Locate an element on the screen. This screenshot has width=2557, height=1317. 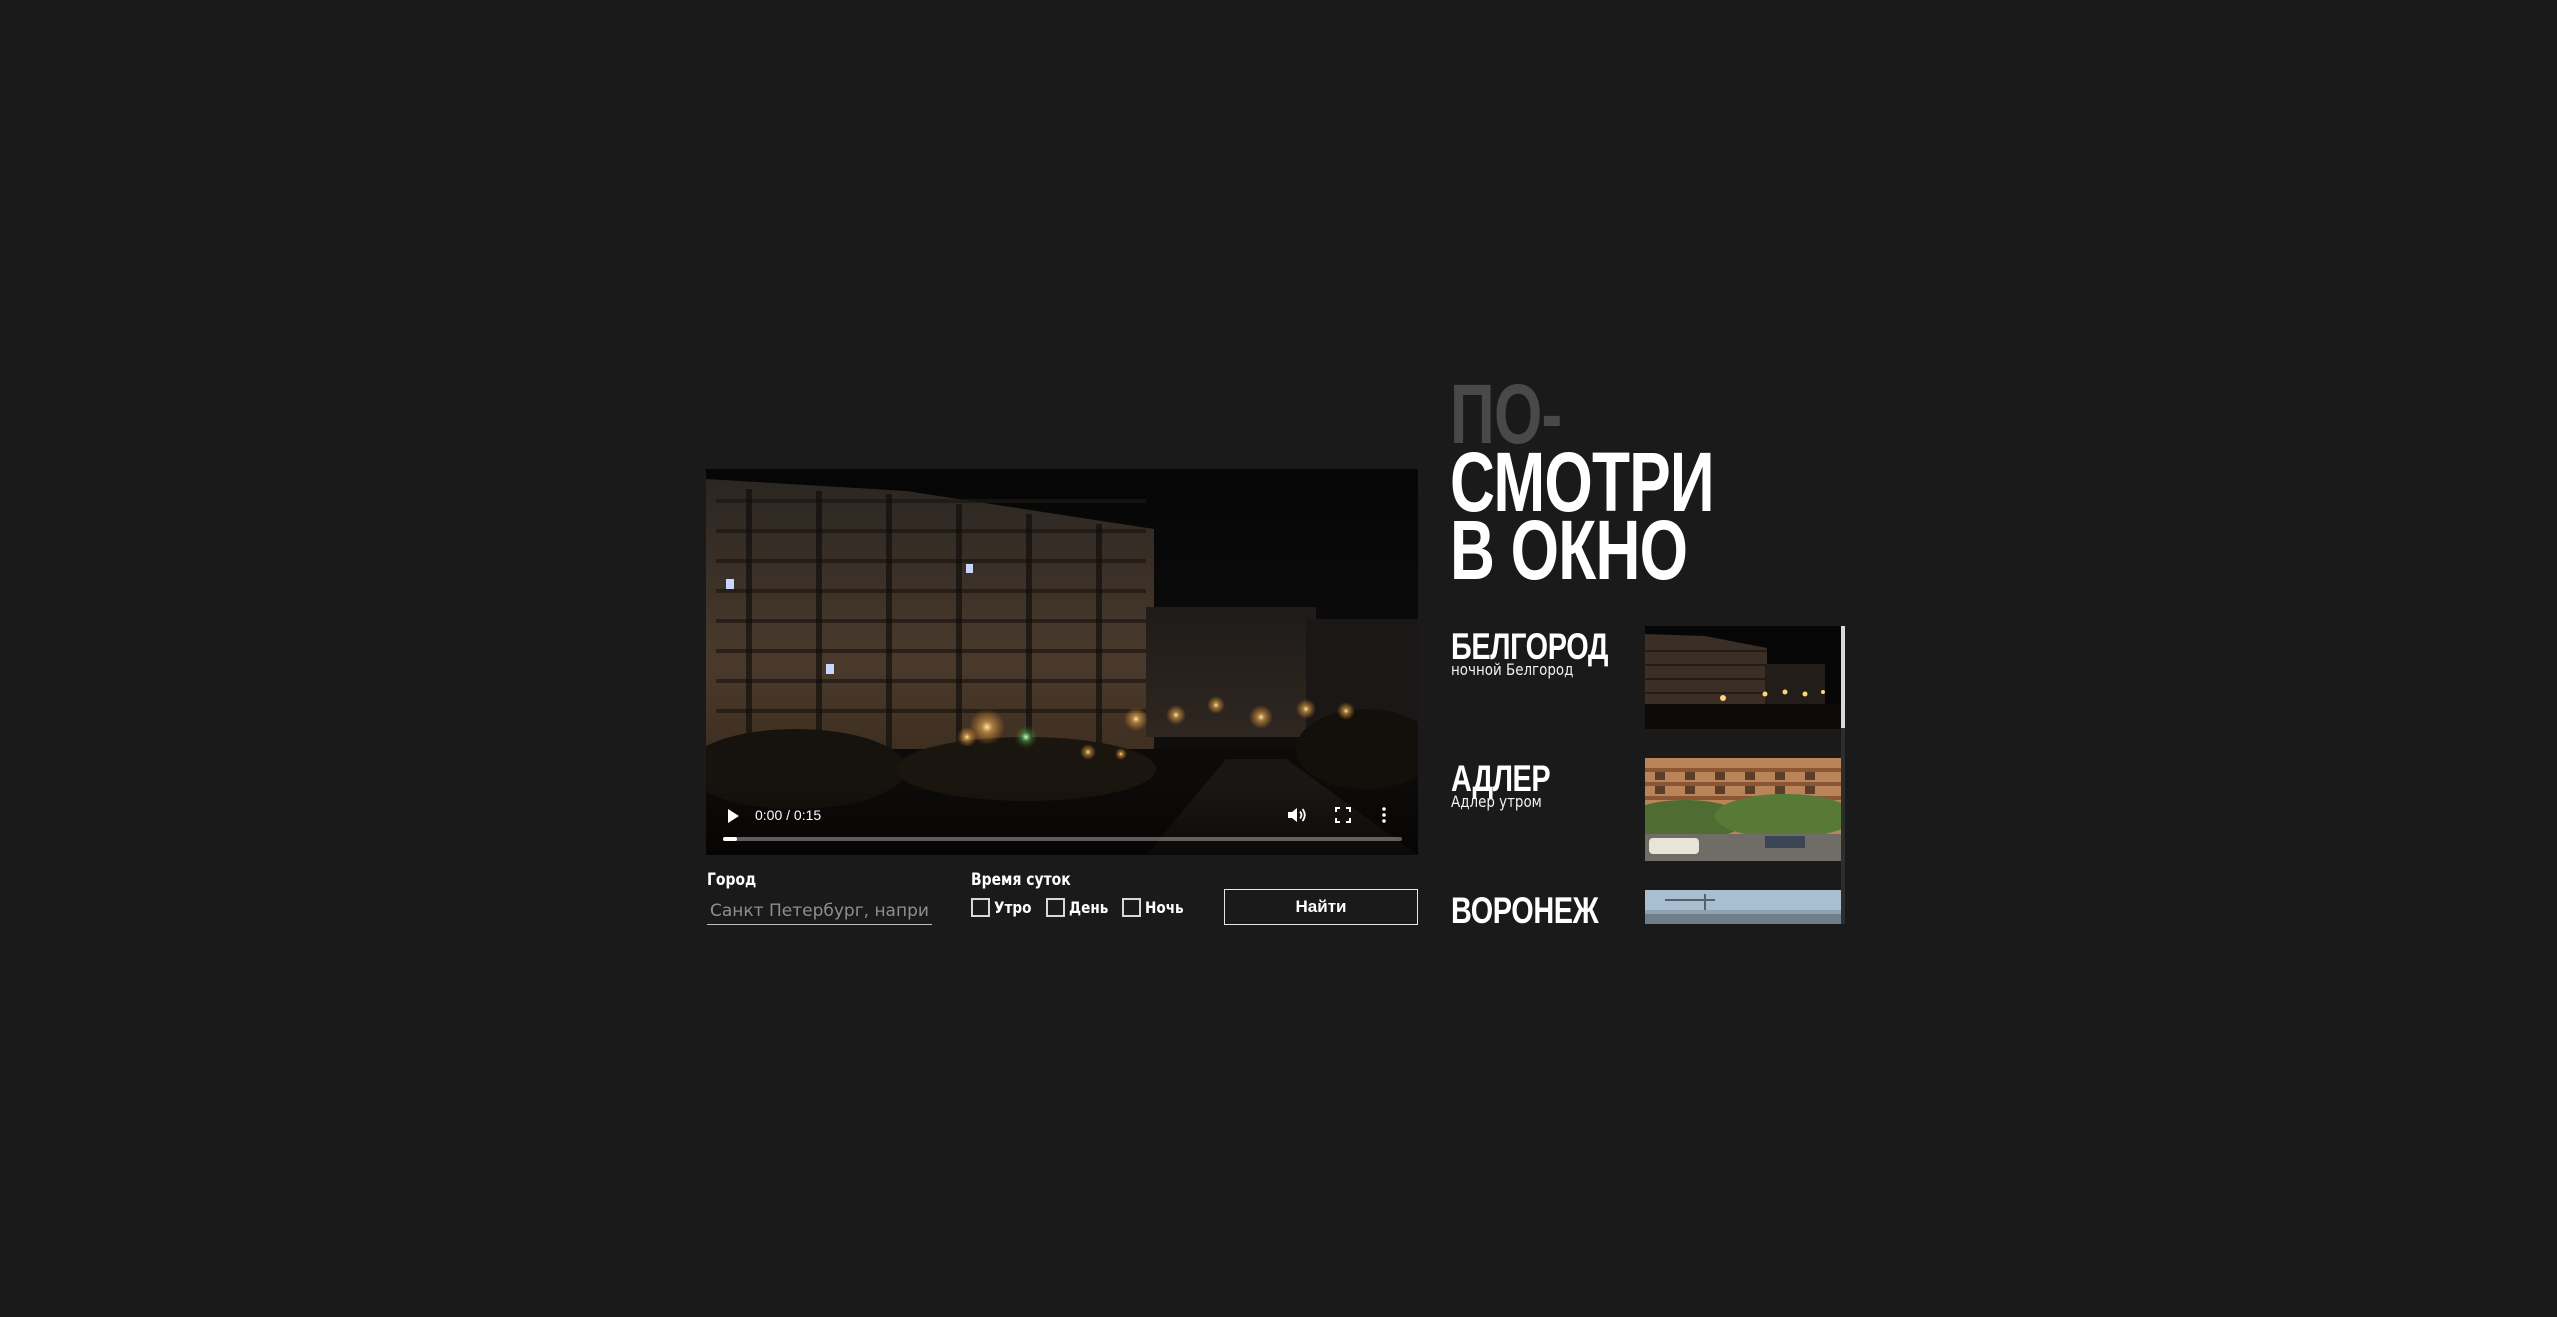
morning-checkbox: Утро is located at coordinates (1004, 907).